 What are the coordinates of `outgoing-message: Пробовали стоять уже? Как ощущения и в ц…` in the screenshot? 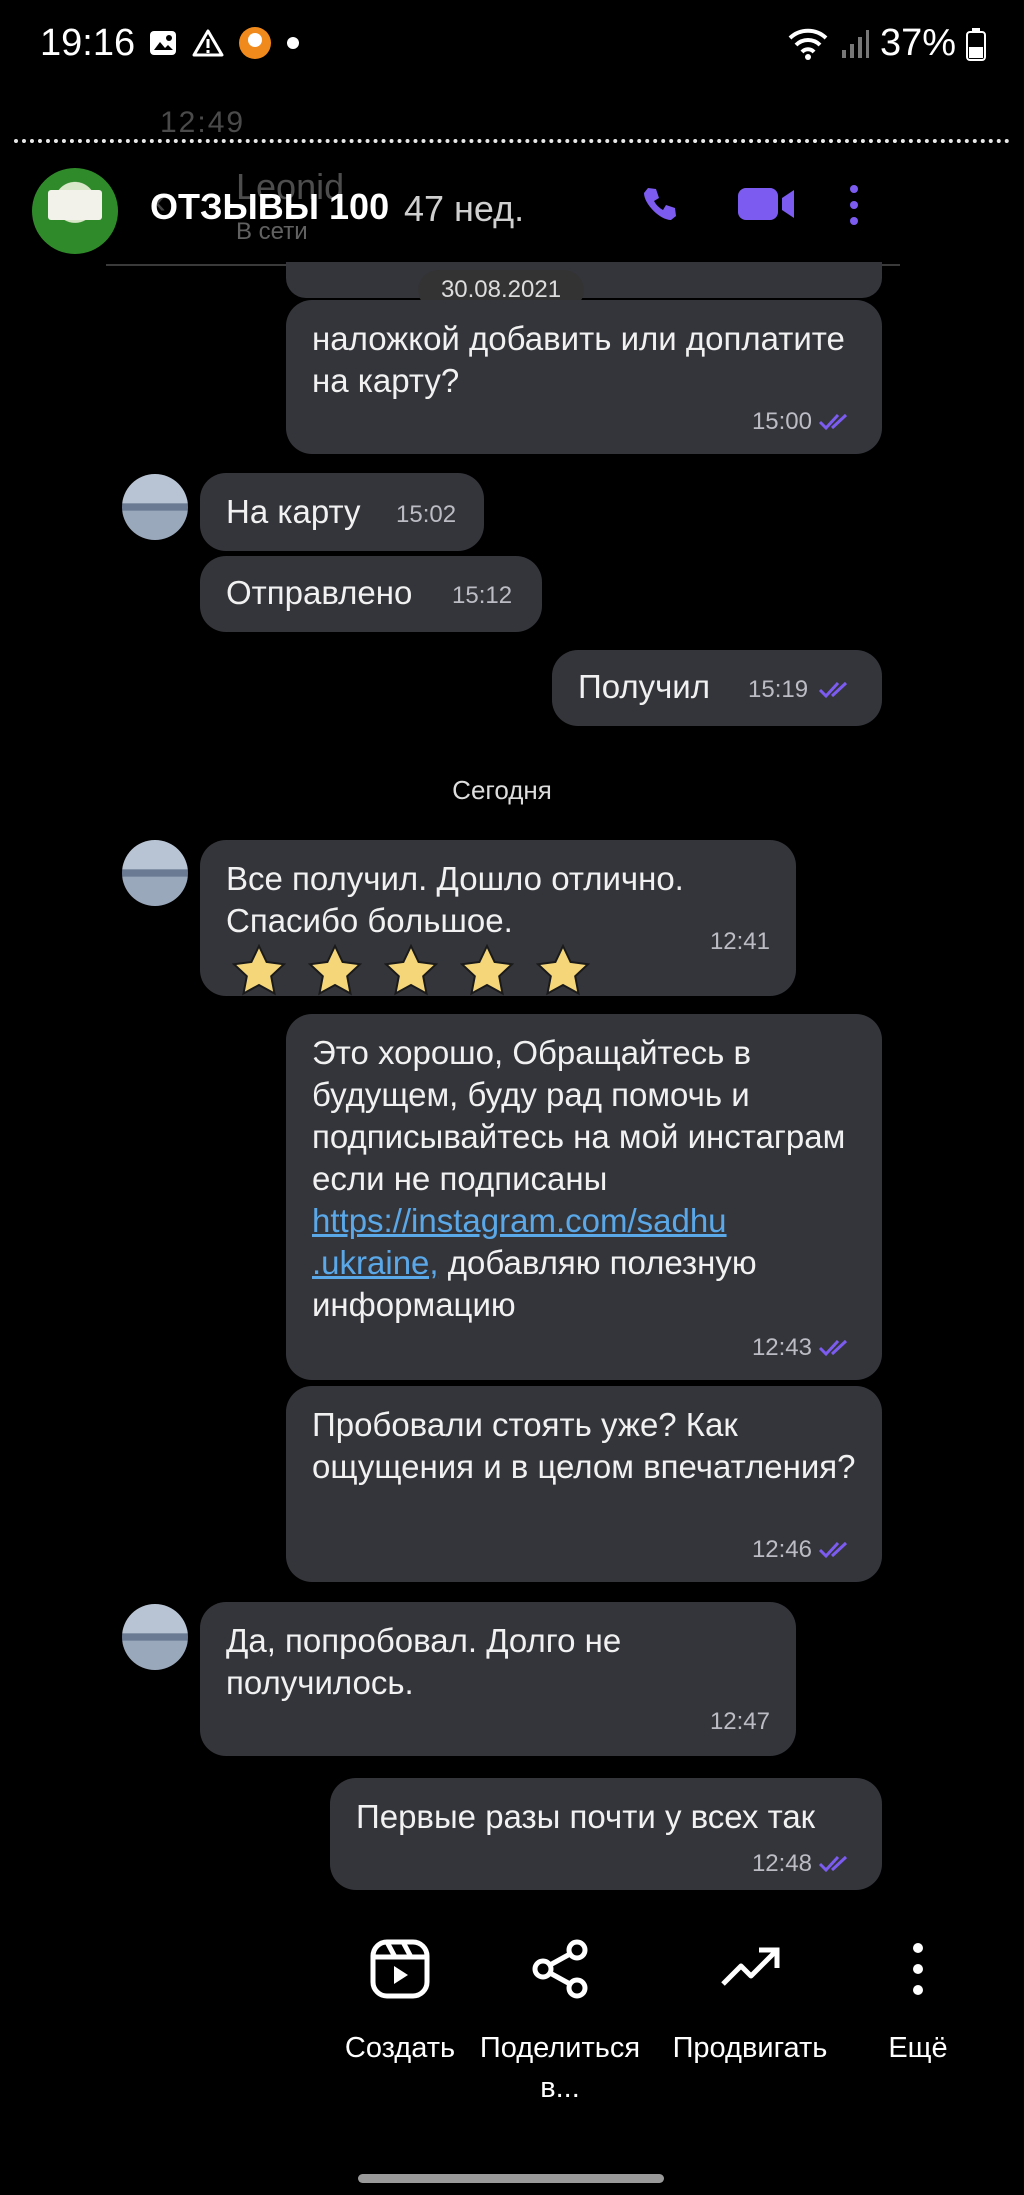 It's located at (584, 1484).